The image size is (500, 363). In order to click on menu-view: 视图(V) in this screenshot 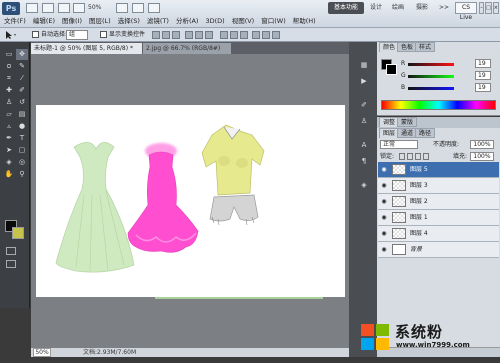, I will do `click(243, 21)`.